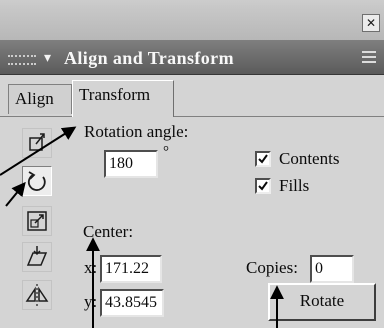 The height and width of the screenshot is (328, 384). Describe the element at coordinates (132, 303) in the screenshot. I see `center-y-input: 43.8545` at that location.